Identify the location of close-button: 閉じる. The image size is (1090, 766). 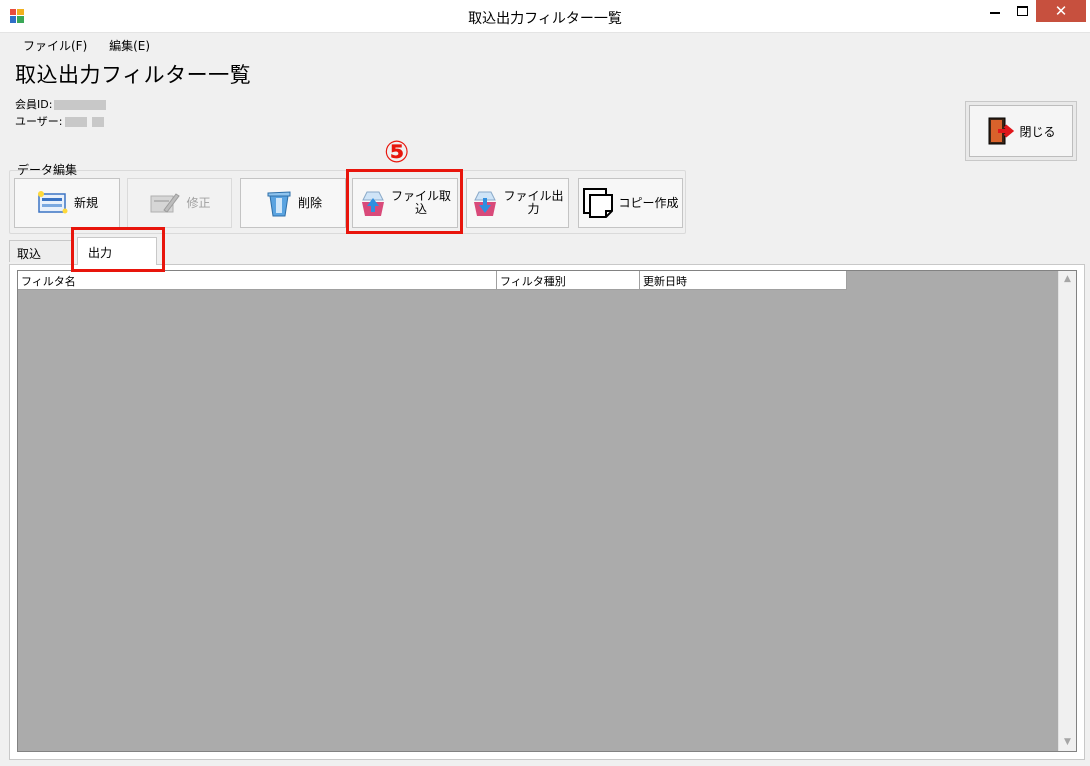
(1021, 131).